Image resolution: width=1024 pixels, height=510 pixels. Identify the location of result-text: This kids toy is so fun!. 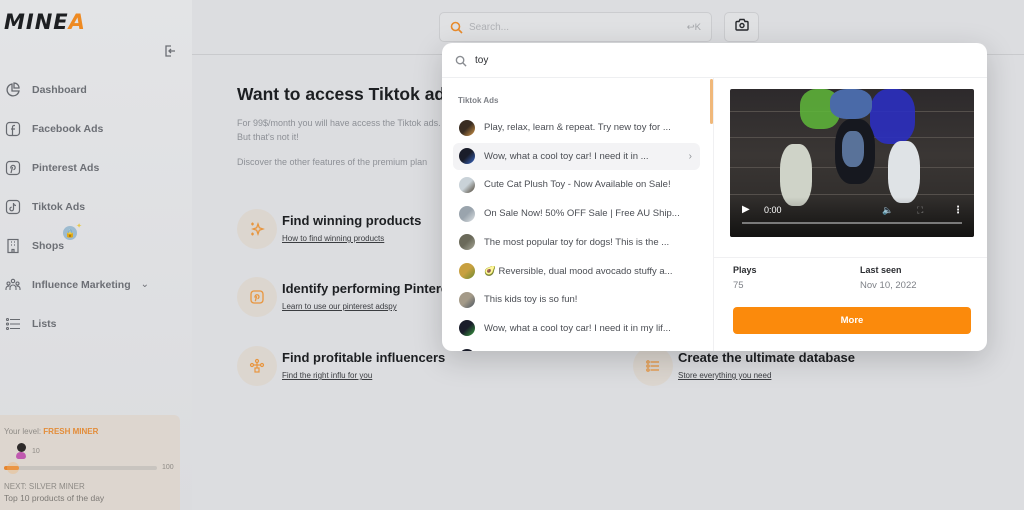
(531, 300).